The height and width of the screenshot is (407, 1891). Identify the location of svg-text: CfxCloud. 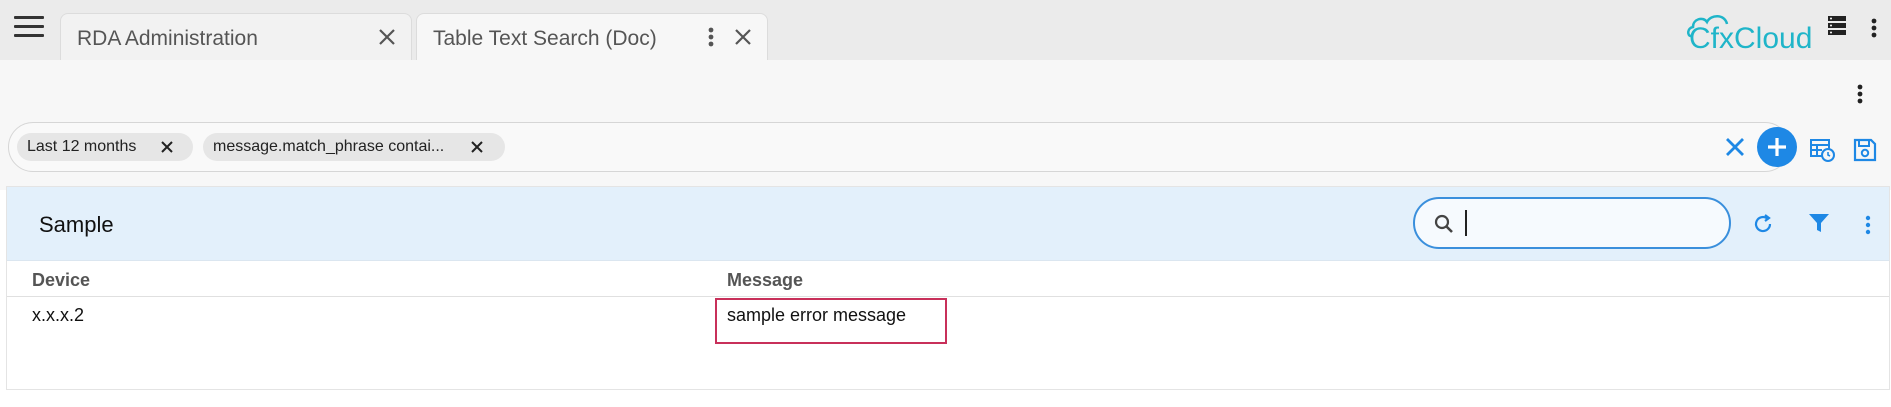
(1750, 37).